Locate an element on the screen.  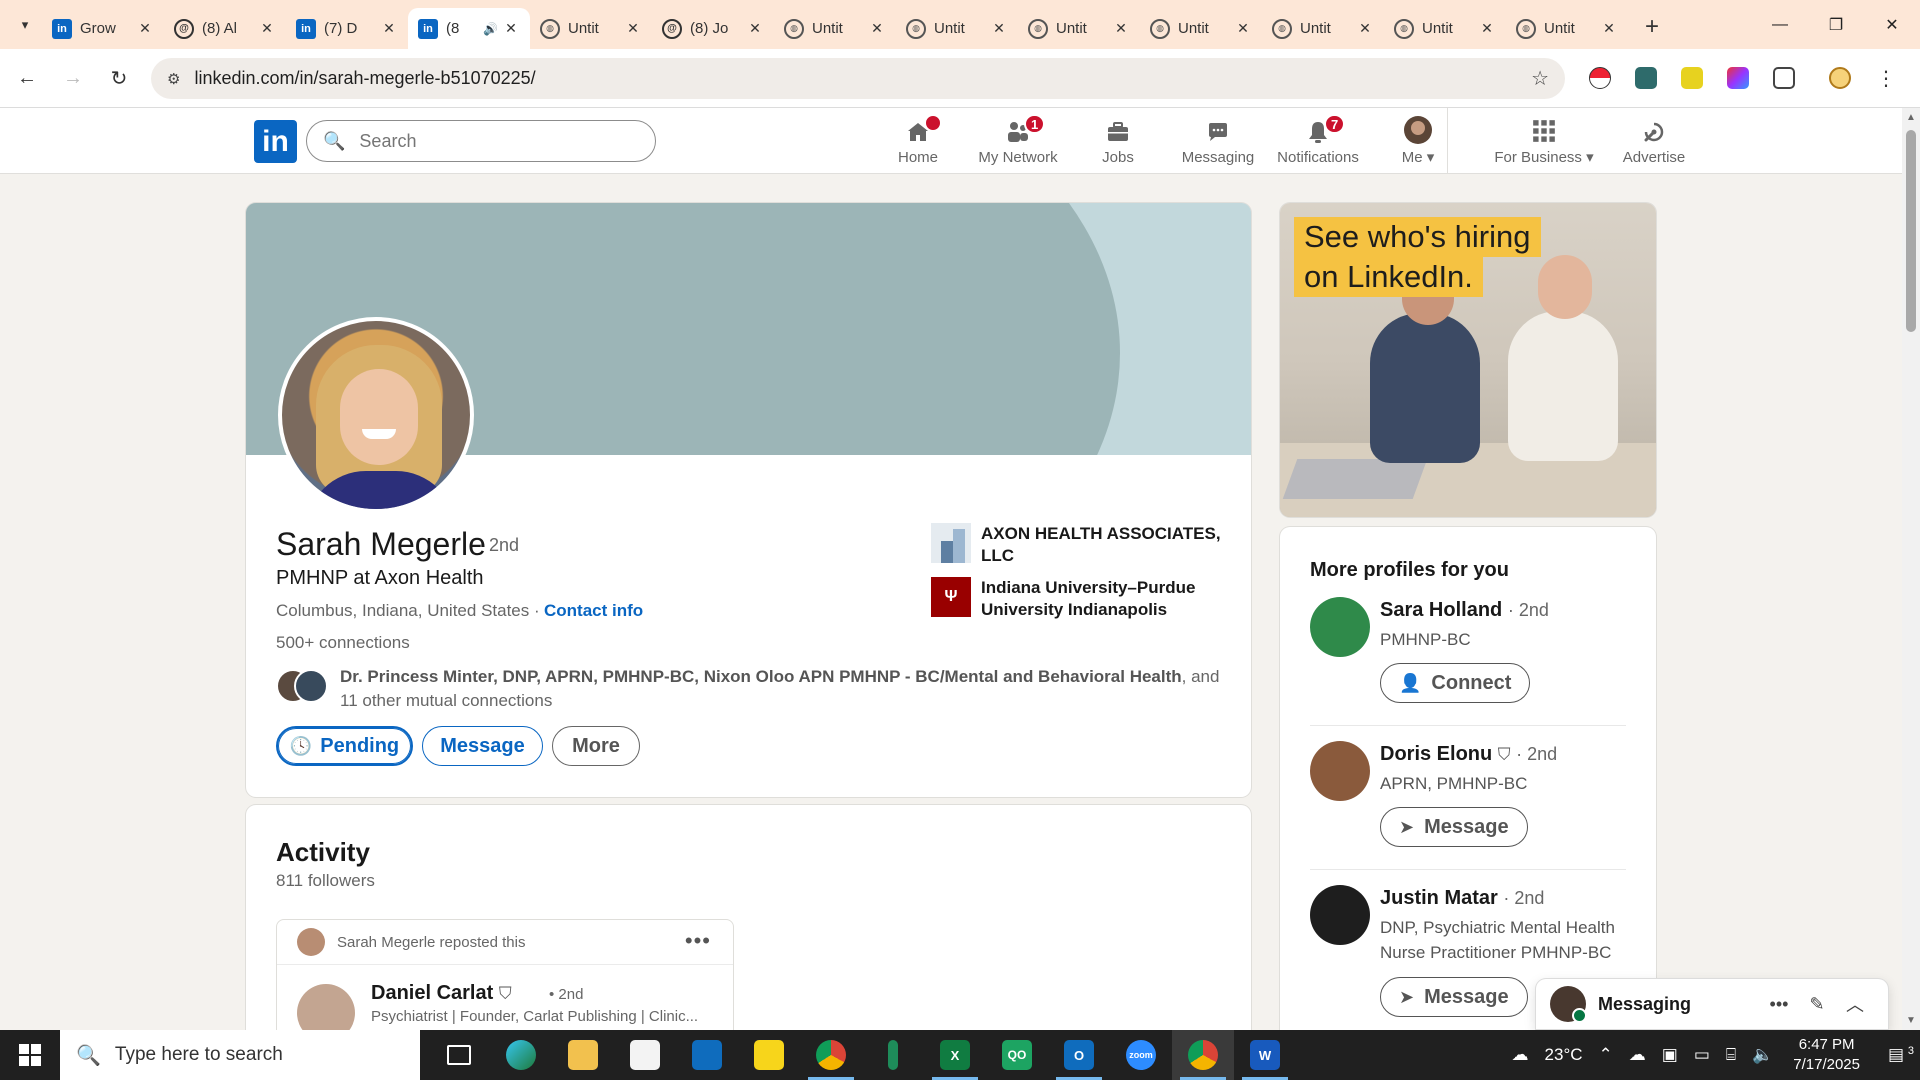
outlook-icon: O is located at coordinates (1079, 1055).